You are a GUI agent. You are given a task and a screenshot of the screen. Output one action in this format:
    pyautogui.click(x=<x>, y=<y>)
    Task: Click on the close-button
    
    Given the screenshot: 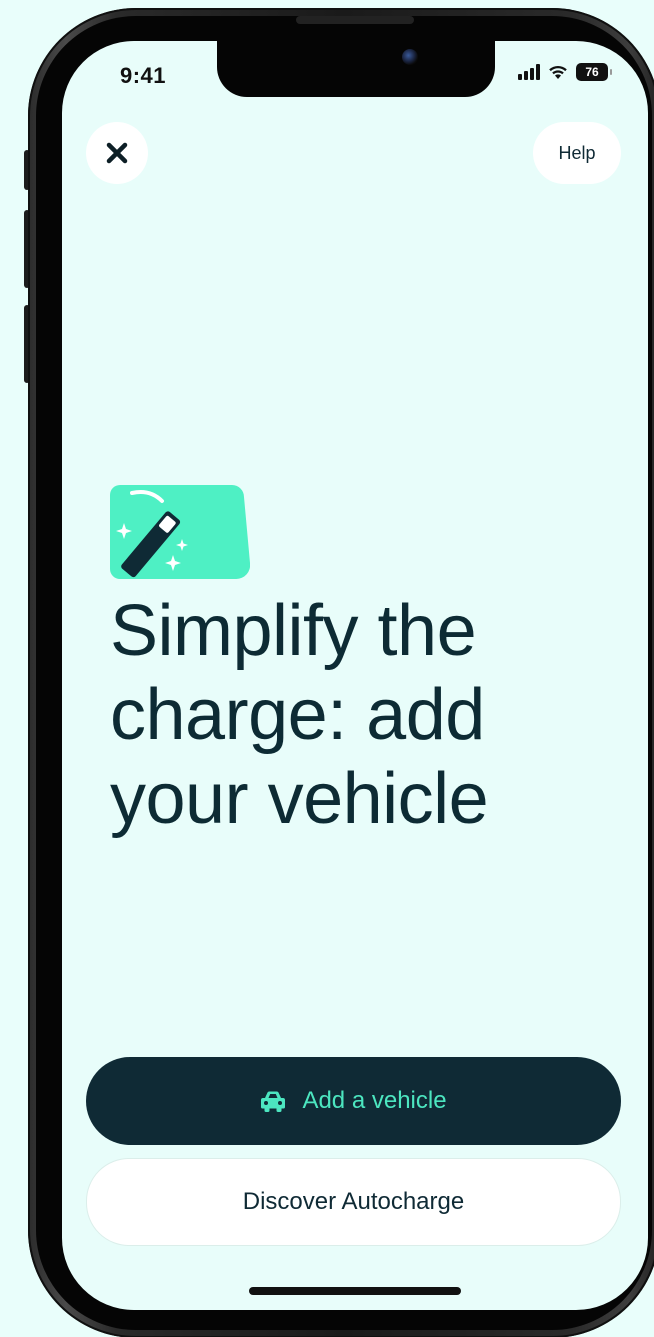 What is the action you would take?
    pyautogui.click(x=117, y=153)
    